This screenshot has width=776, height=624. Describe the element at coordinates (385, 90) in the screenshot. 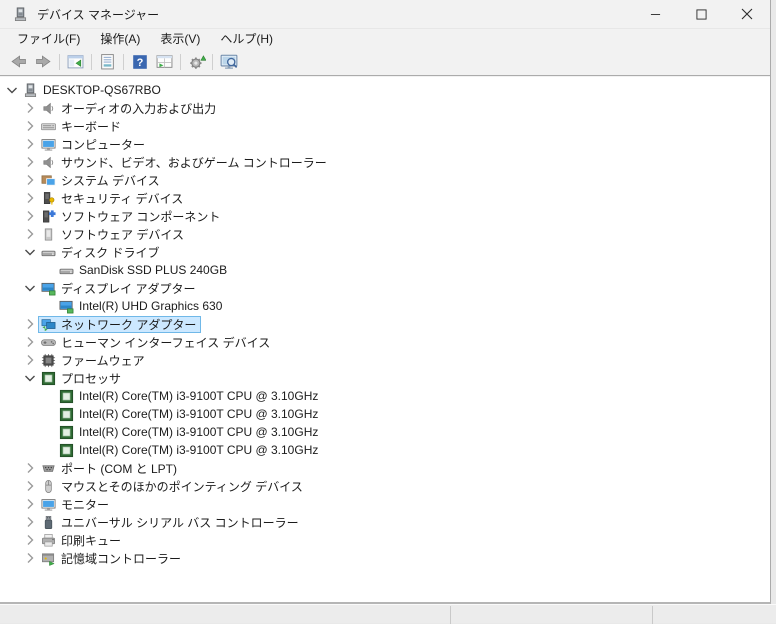

I see `tree-item: DESKTOP-QS67RBO` at that location.